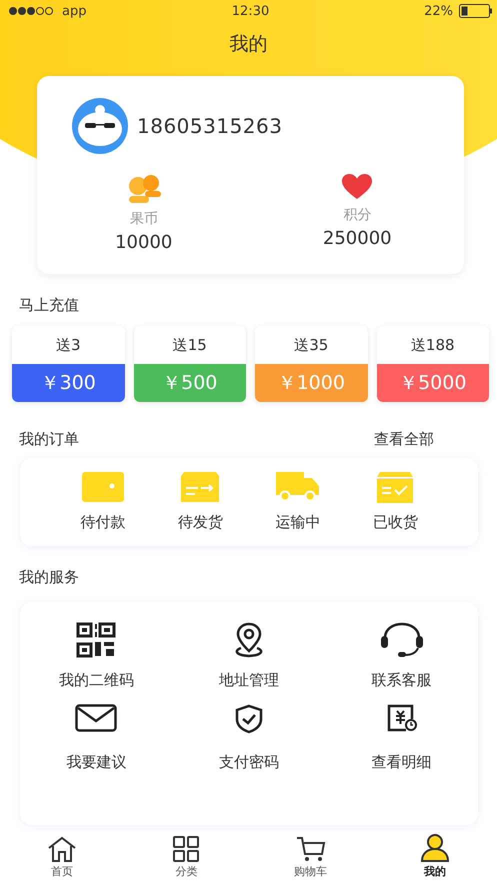  Describe the element at coordinates (404, 439) in the screenshot. I see `view-all-link: 查看全部` at that location.